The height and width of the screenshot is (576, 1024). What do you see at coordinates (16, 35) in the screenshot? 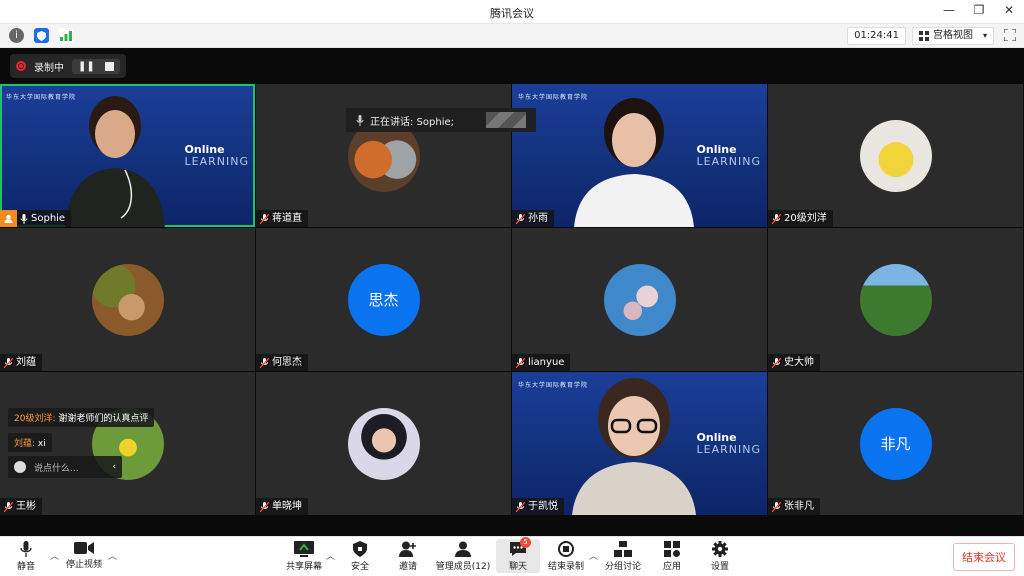
I see `info-icon: i` at bounding box center [16, 35].